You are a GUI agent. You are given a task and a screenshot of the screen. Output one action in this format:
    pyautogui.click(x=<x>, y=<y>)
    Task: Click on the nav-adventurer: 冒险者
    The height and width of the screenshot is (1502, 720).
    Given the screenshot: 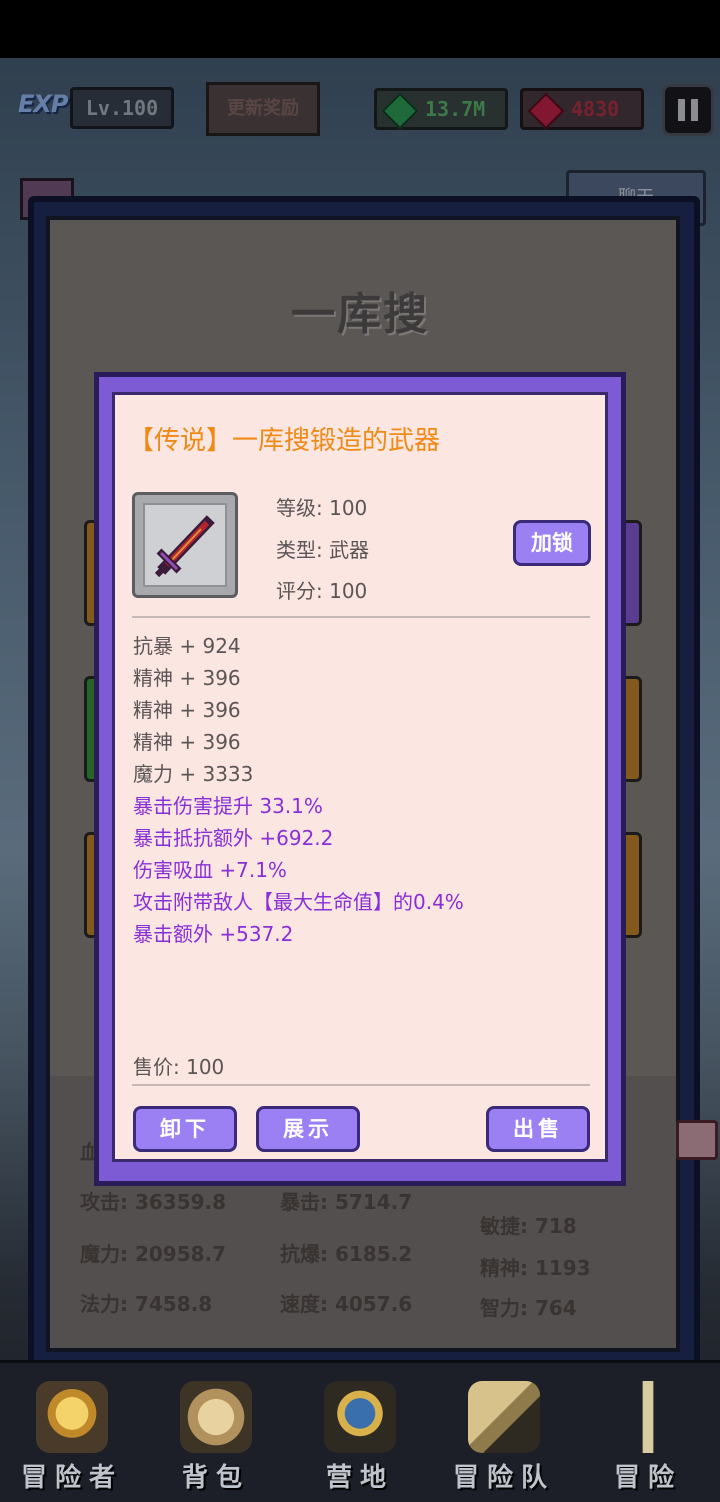 What is the action you would take?
    pyautogui.click(x=72, y=1432)
    